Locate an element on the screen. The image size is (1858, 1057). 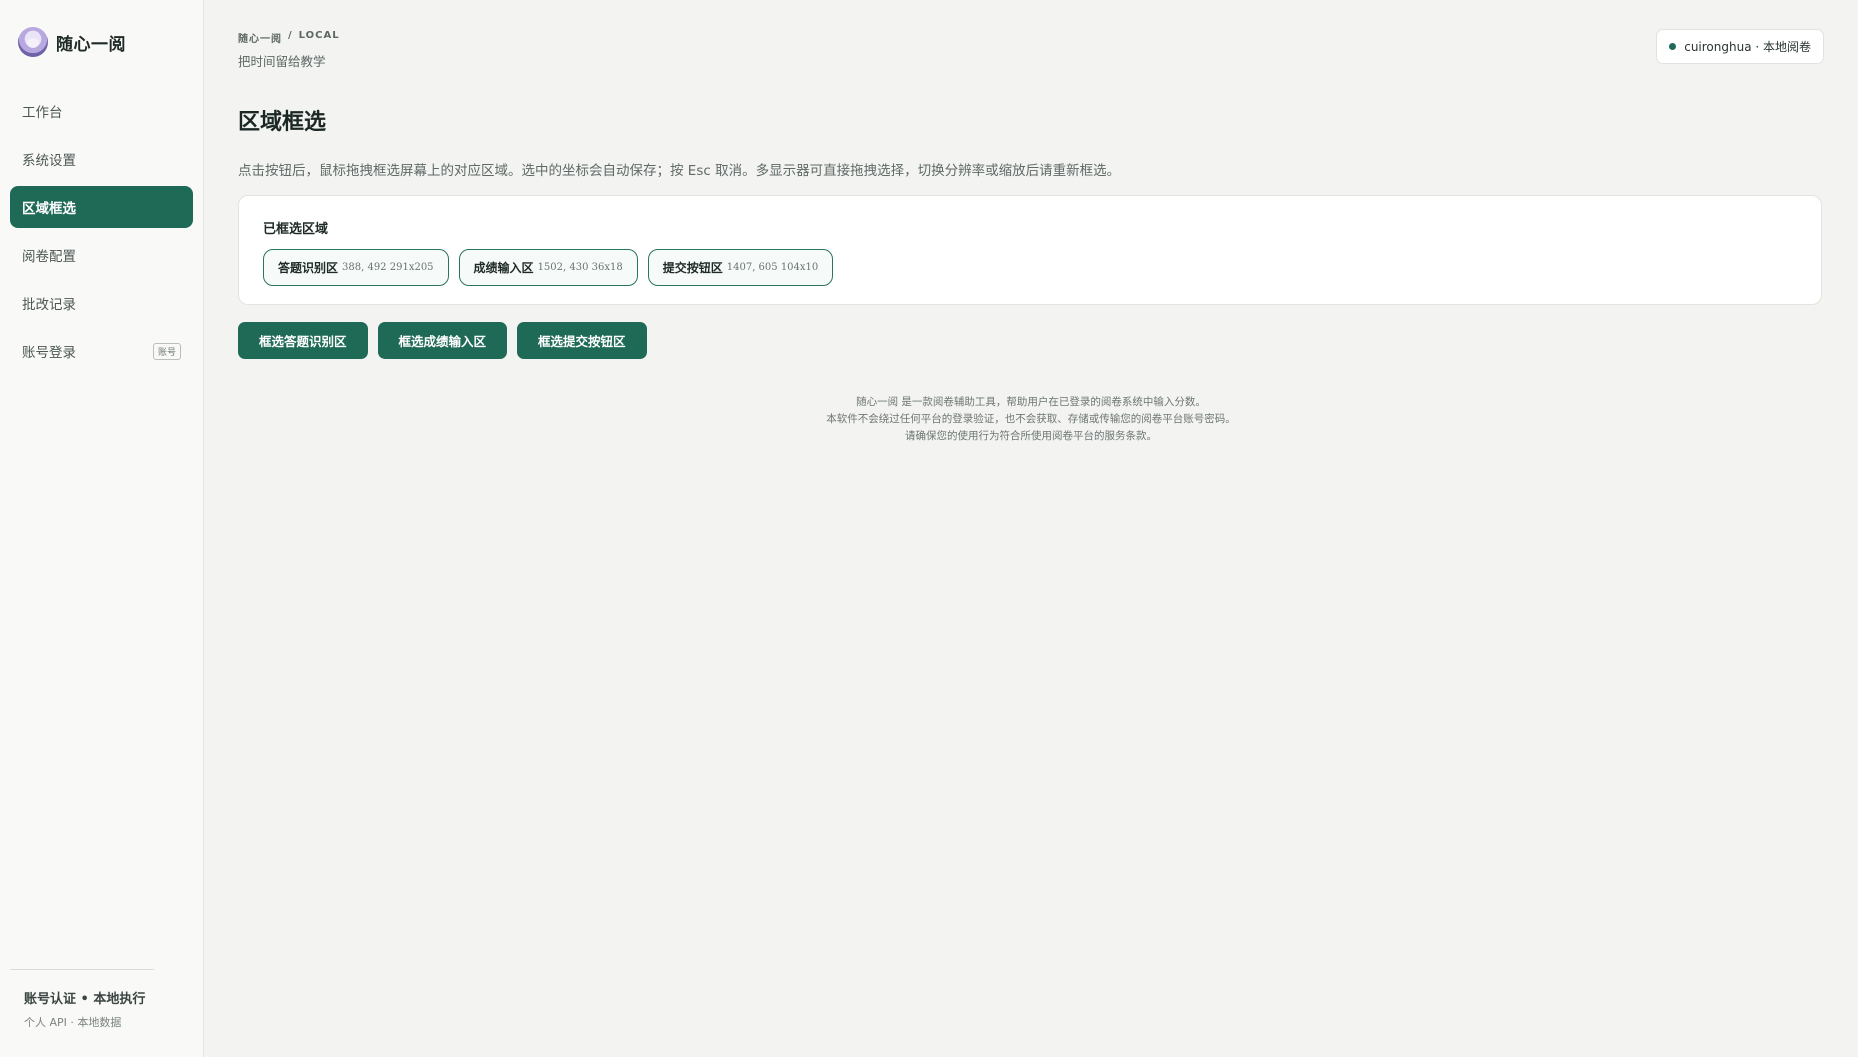
select-submit-region-button: 框选提交按钮区 is located at coordinates (582, 340).